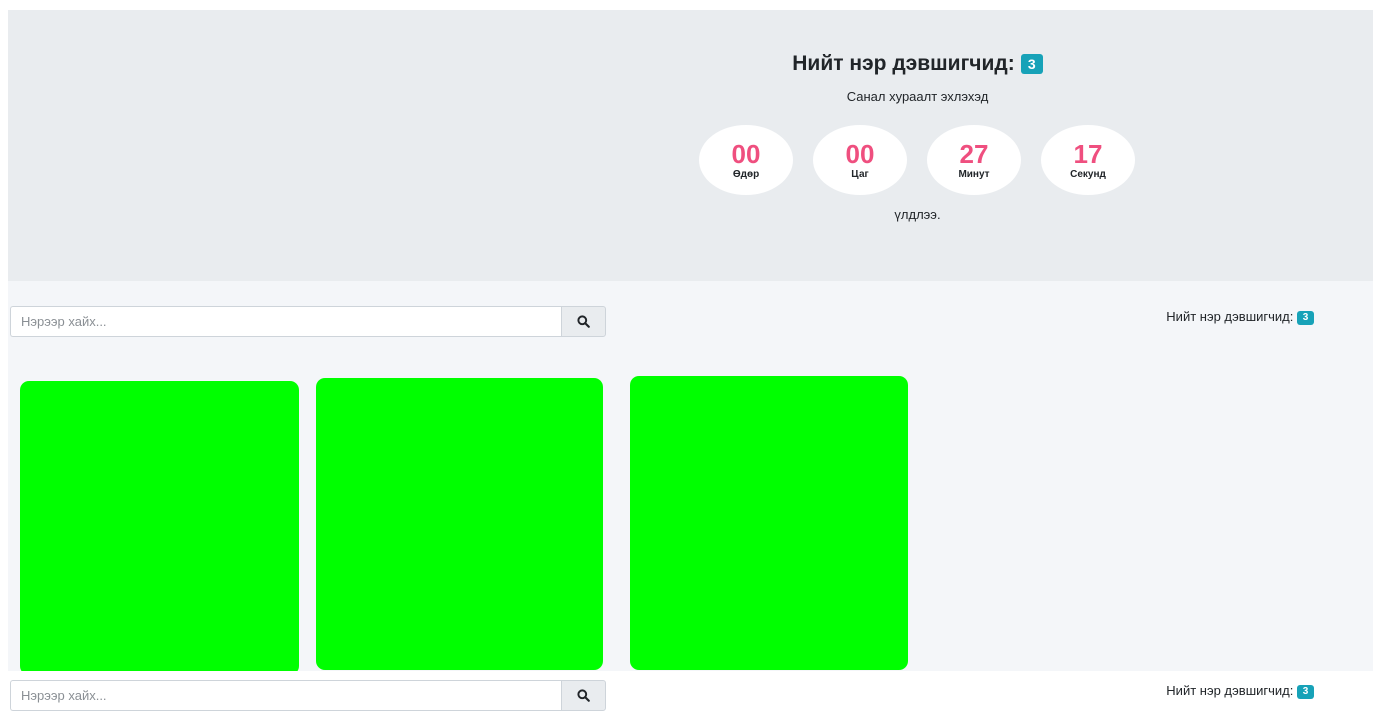 This screenshot has width=1373, height=711. I want to click on countdown-minutes-label: Минут, so click(974, 174).